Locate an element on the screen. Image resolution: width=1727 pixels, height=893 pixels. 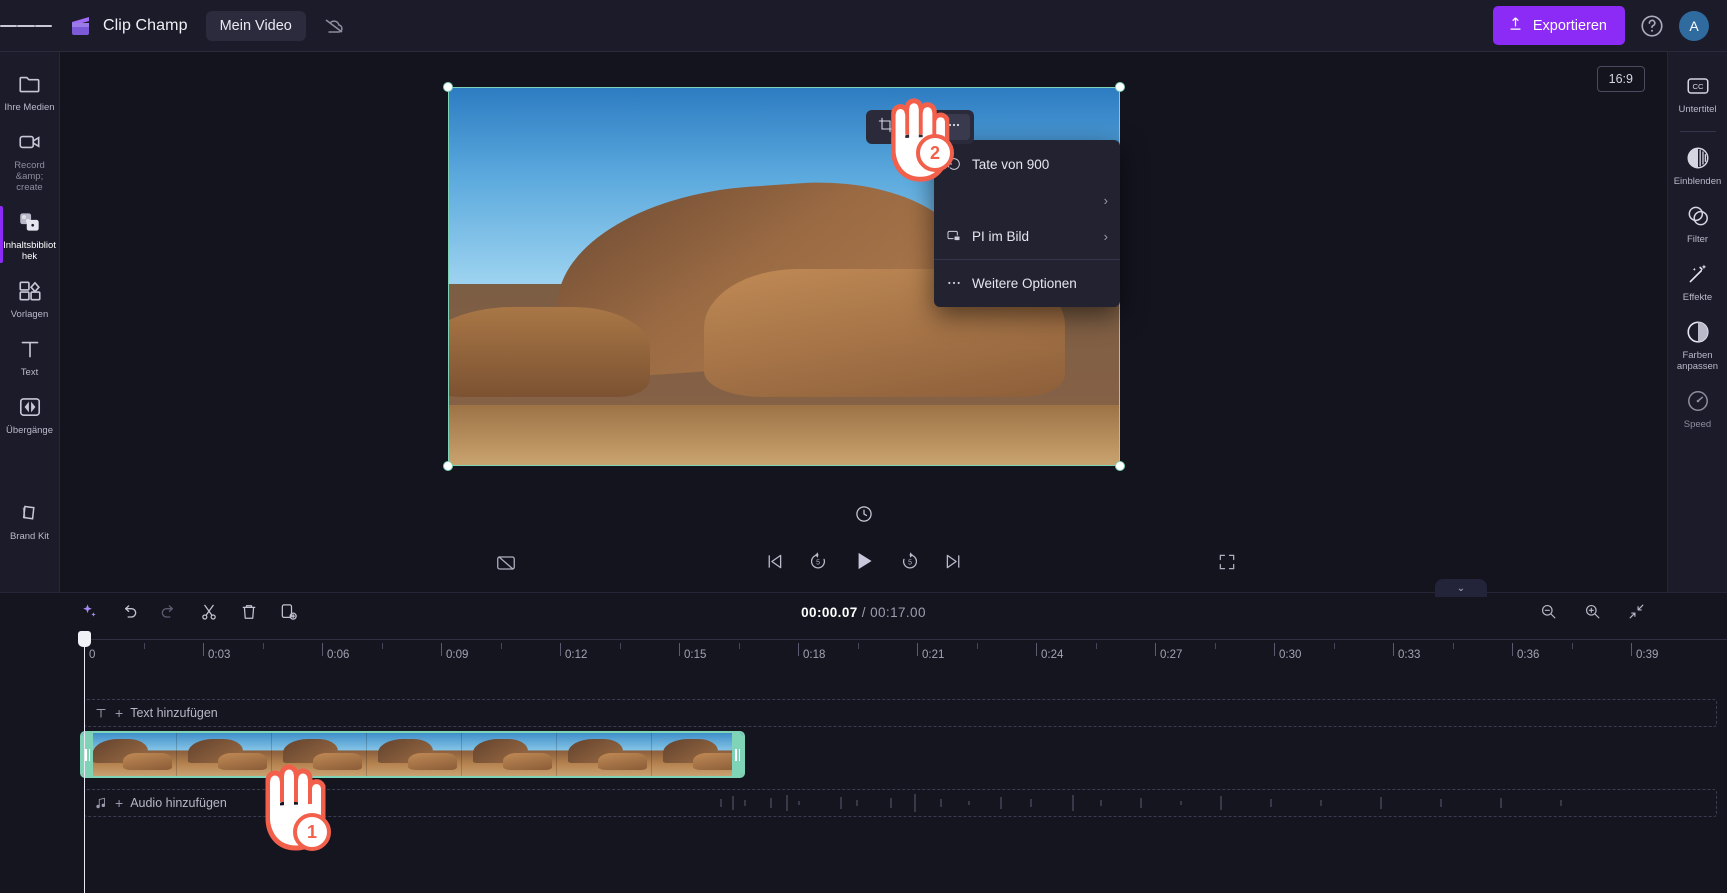
resize-handle-top-left is located at coordinates (448, 87).